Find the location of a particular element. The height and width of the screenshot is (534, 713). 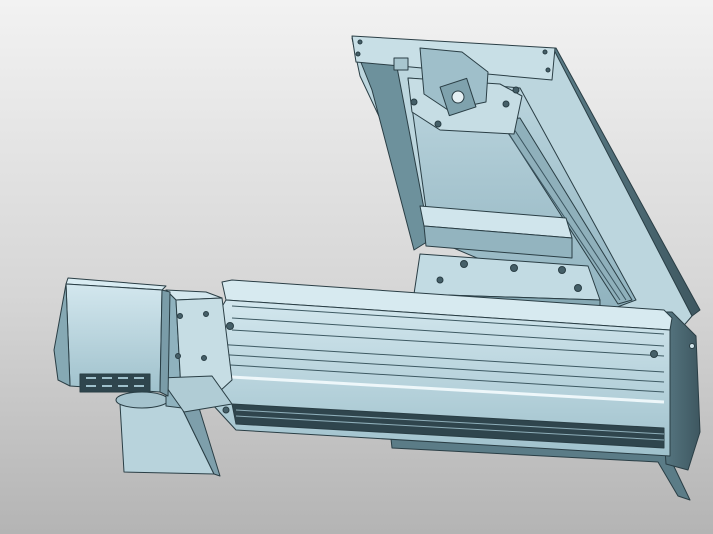

motor-connector is located at coordinates (401, 64).